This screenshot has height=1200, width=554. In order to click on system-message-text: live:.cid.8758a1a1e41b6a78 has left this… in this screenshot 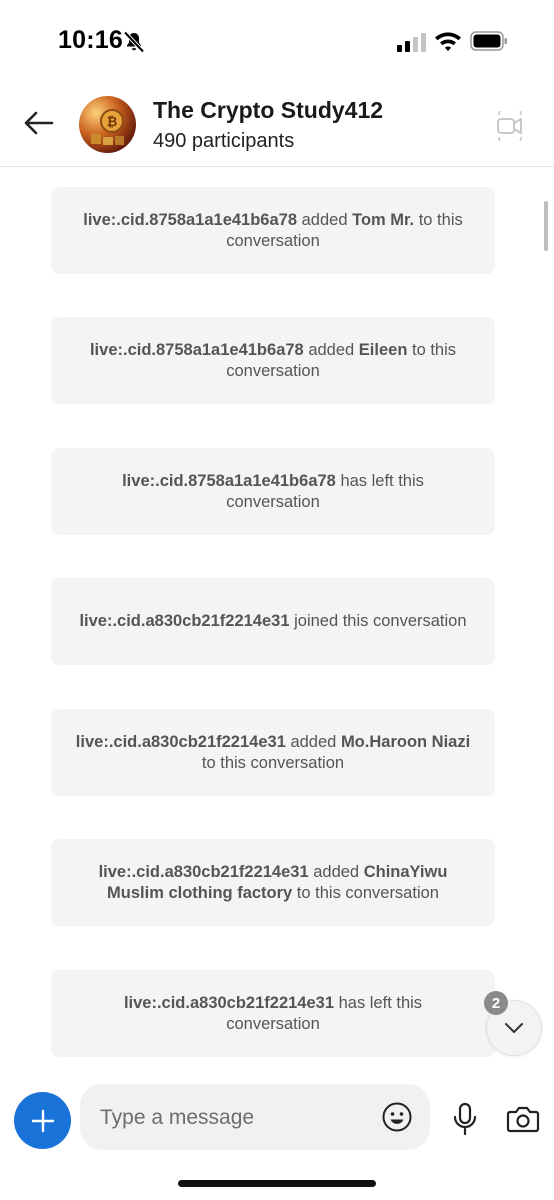, I will do `click(273, 492)`.